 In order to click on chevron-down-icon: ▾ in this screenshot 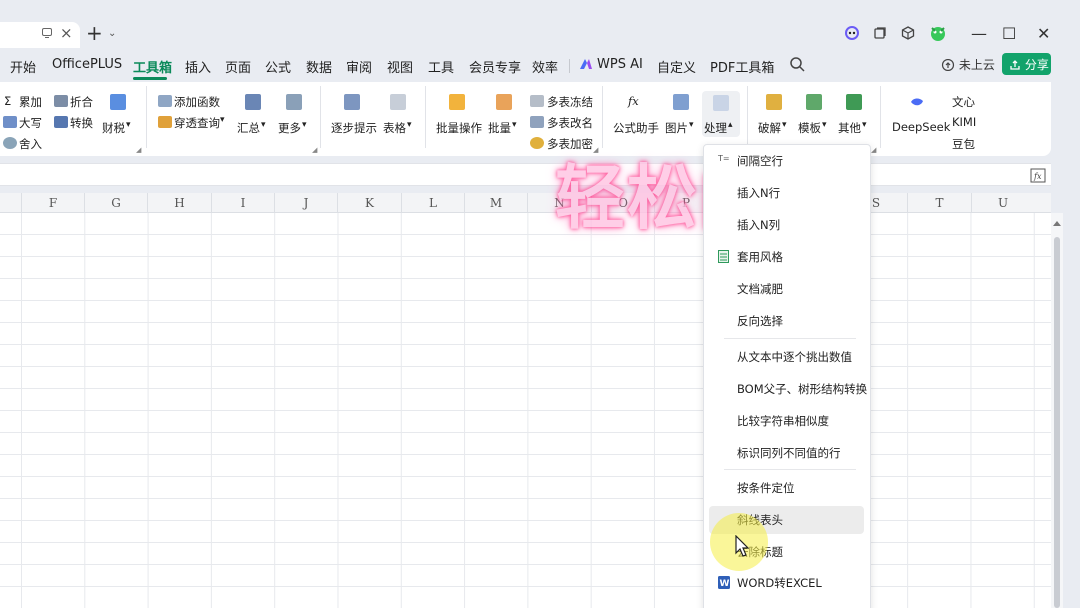, I will do `click(222, 120)`.